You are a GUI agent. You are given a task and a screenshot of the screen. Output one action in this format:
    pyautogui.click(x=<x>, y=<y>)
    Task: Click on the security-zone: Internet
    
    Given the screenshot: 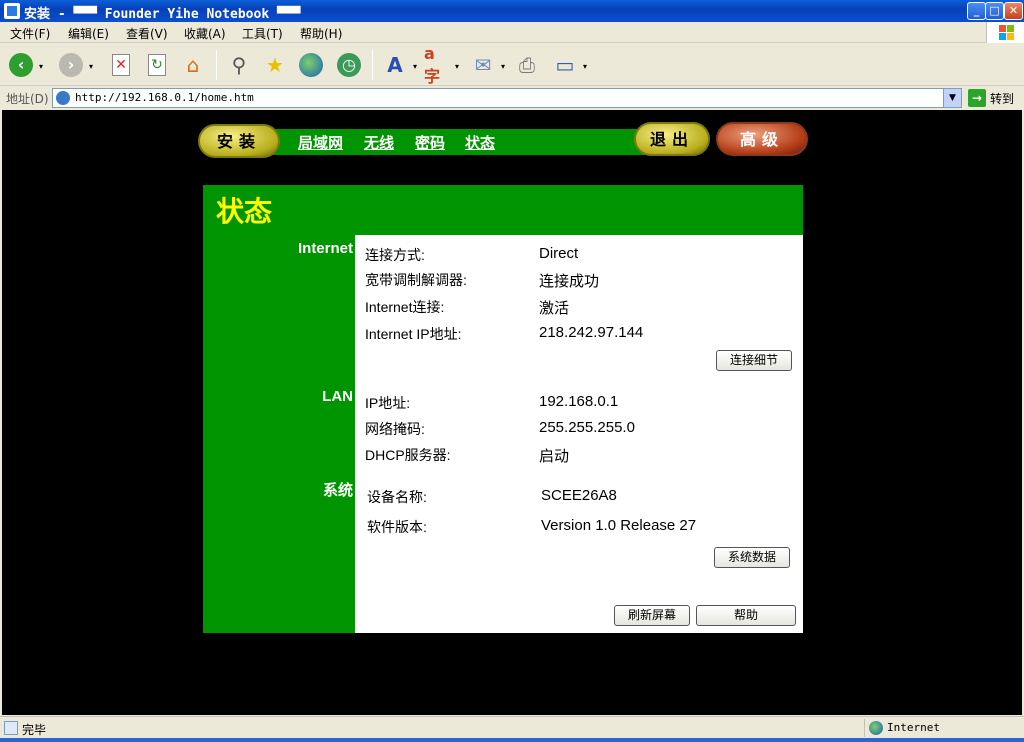 What is the action you would take?
    pyautogui.click(x=943, y=728)
    